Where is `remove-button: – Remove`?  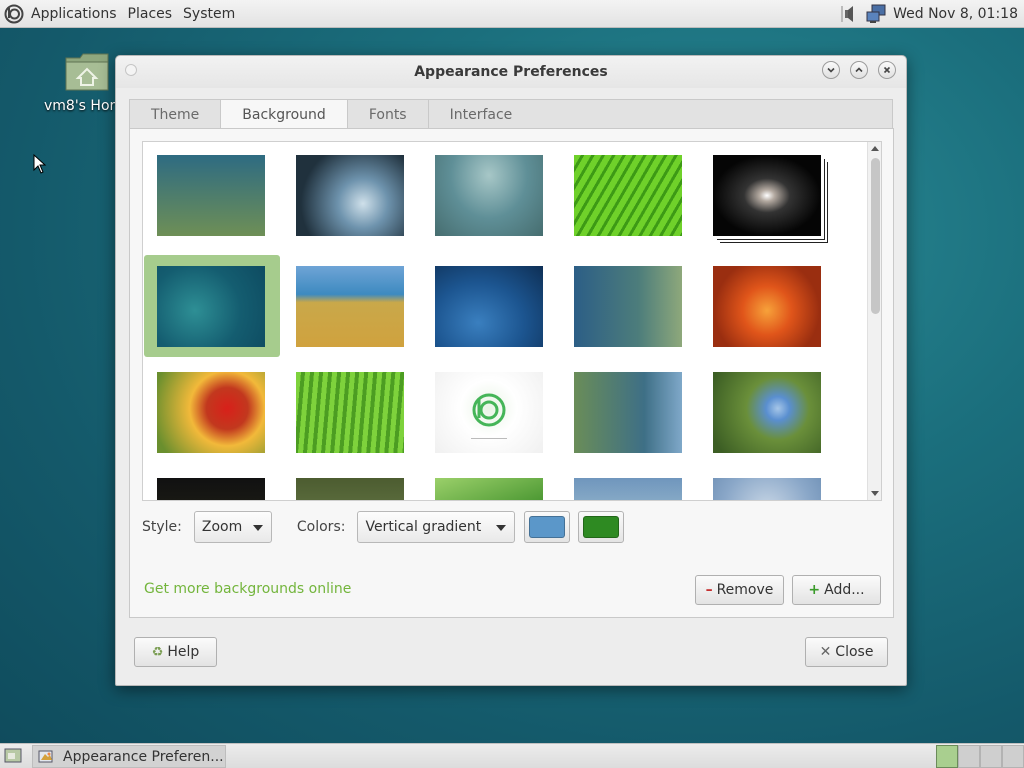
remove-button: – Remove is located at coordinates (739, 590).